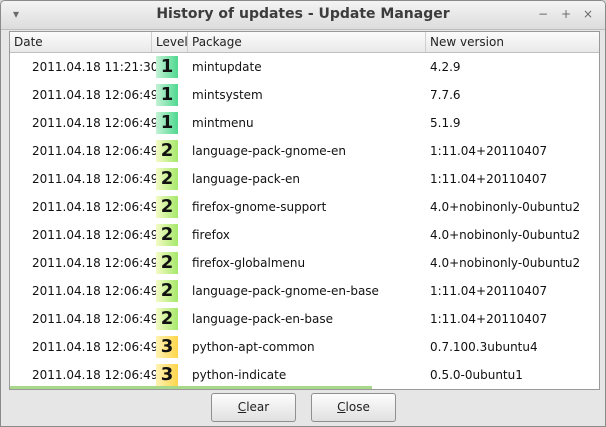 This screenshot has width=606, height=427. I want to click on row-package: mintmenu, so click(223, 123).